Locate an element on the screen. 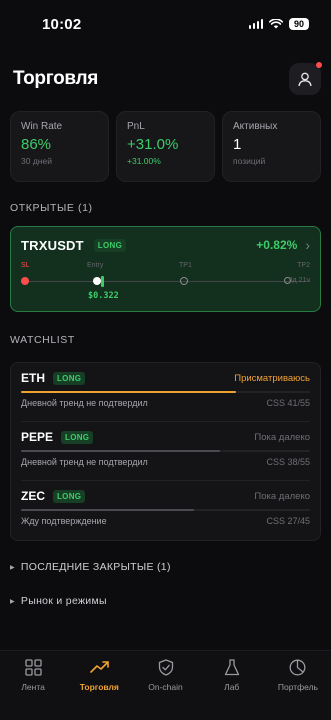  stat-value: 1 is located at coordinates (237, 144).